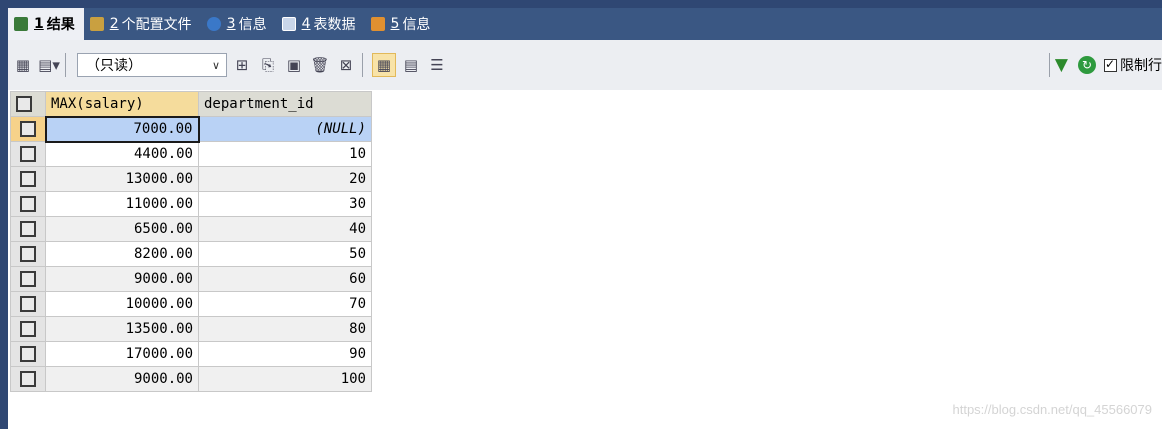 This screenshot has height=429, width=1162. I want to click on chevron-down-icon: ∨, so click(215, 65).